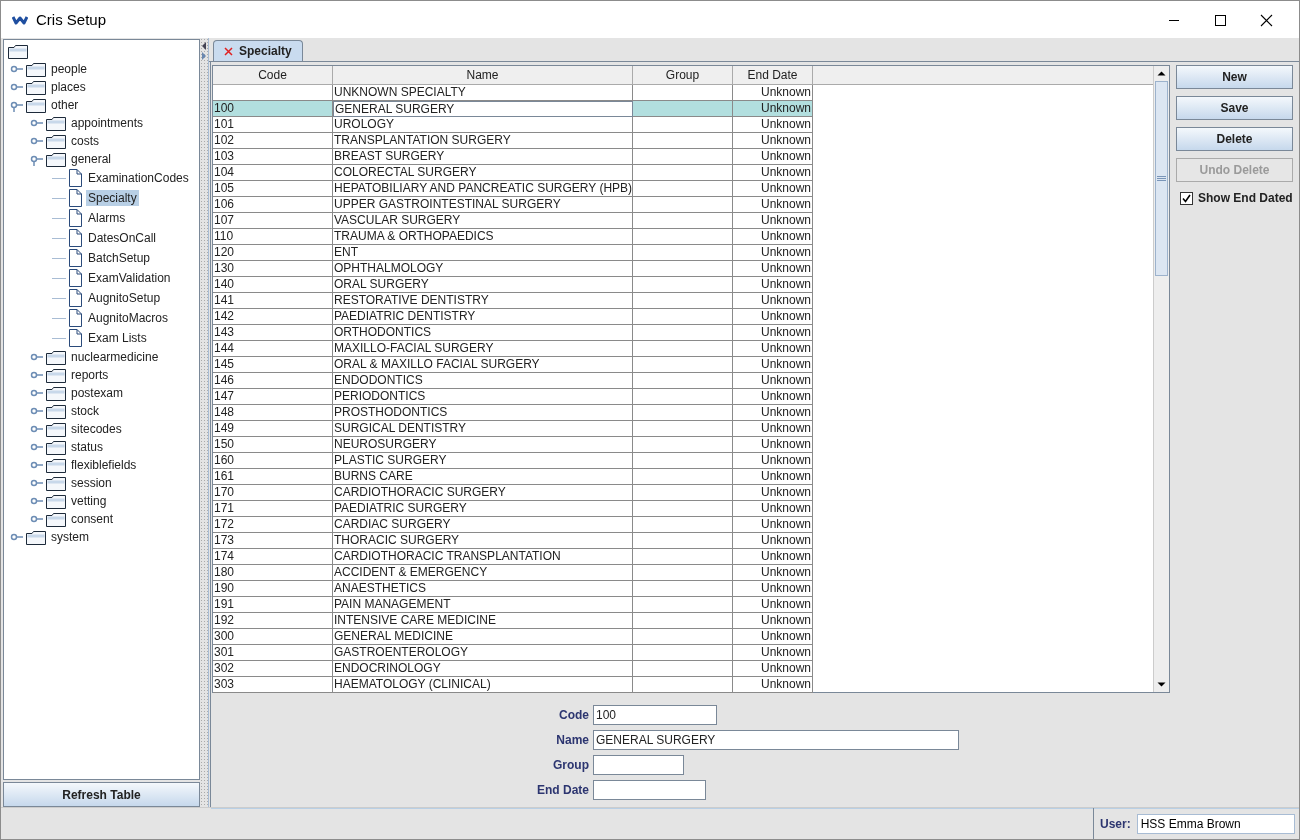  I want to click on column-header: Code, so click(273, 75).